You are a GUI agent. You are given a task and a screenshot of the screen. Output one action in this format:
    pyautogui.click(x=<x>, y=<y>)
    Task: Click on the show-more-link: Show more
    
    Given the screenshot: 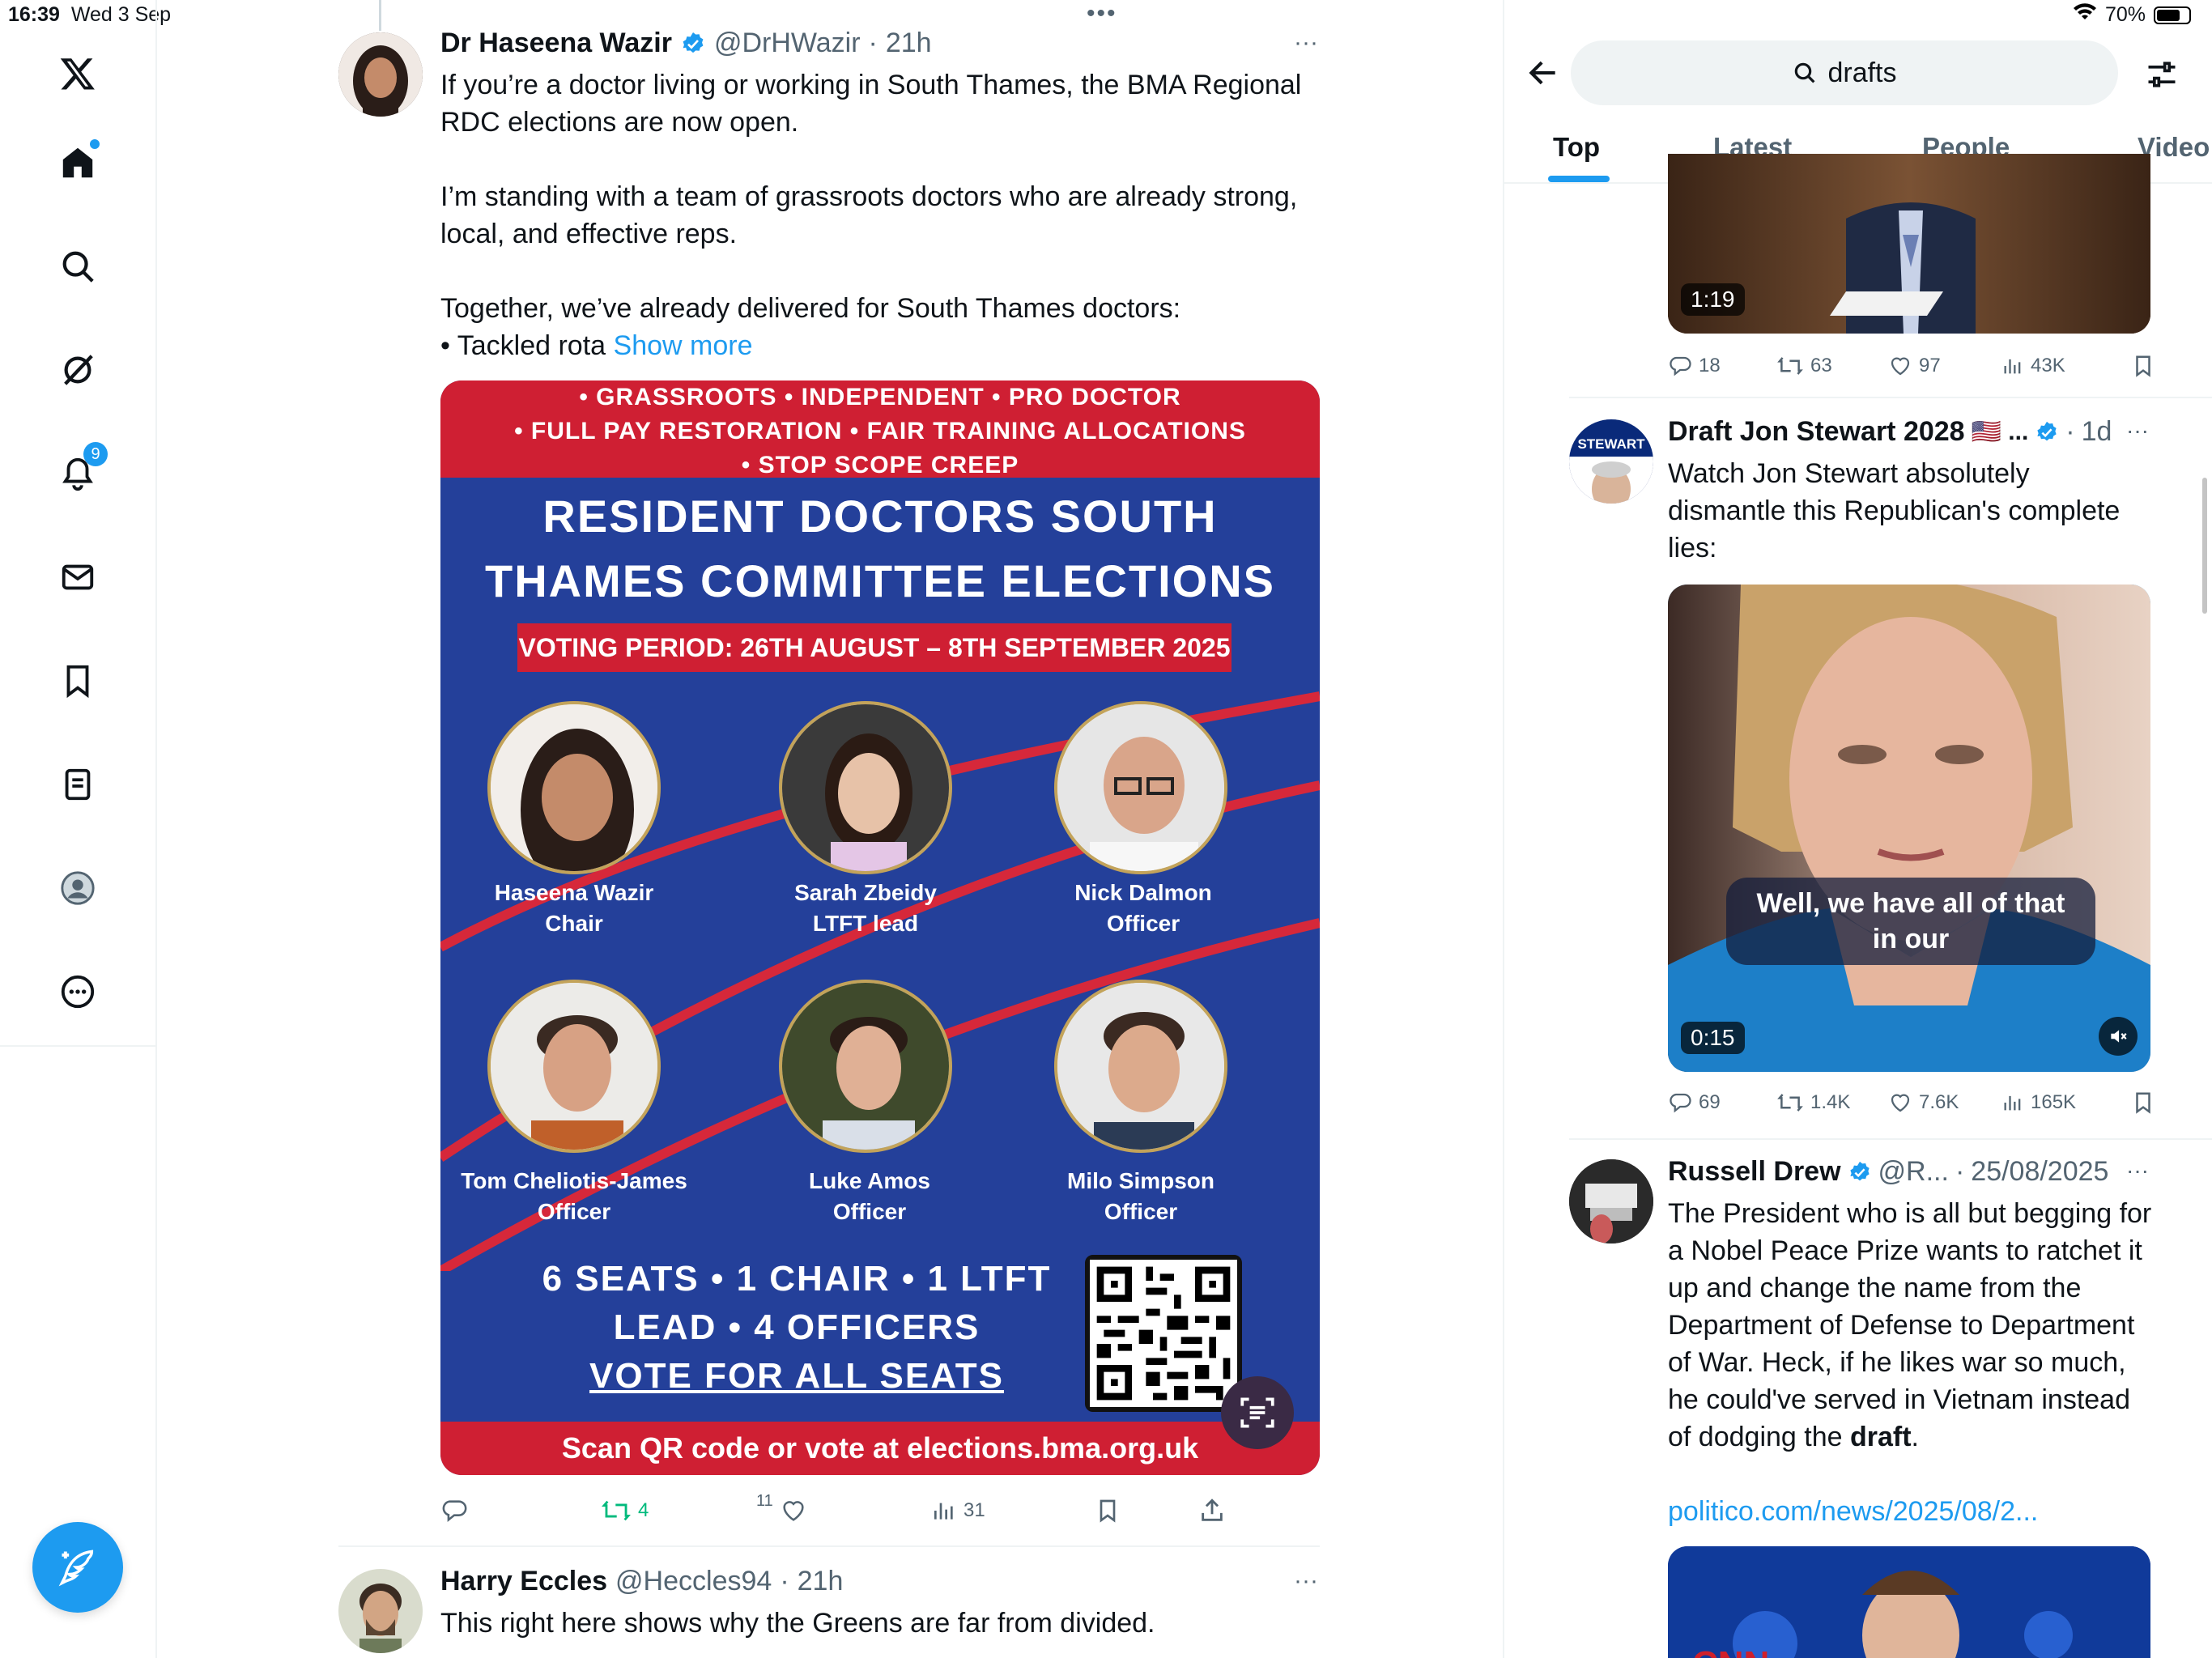 What is the action you would take?
    pyautogui.click(x=683, y=345)
    